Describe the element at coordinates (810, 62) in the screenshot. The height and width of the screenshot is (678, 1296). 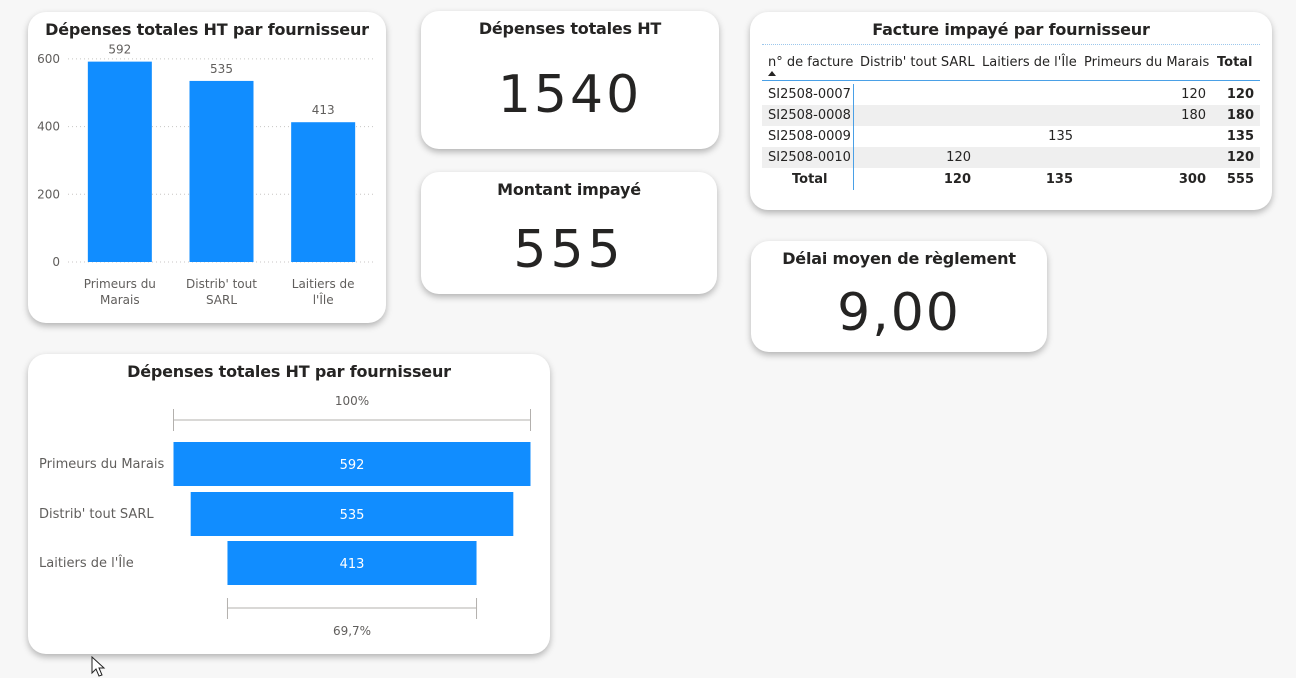
I see `matrix-column-header: n° de facture` at that location.